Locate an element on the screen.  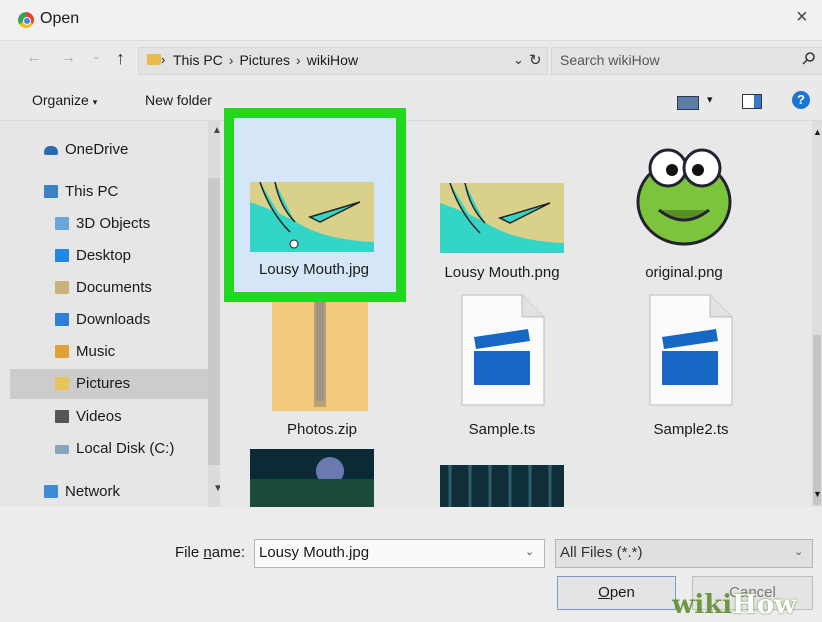
file-name: original.png is located at coordinates (684, 272).